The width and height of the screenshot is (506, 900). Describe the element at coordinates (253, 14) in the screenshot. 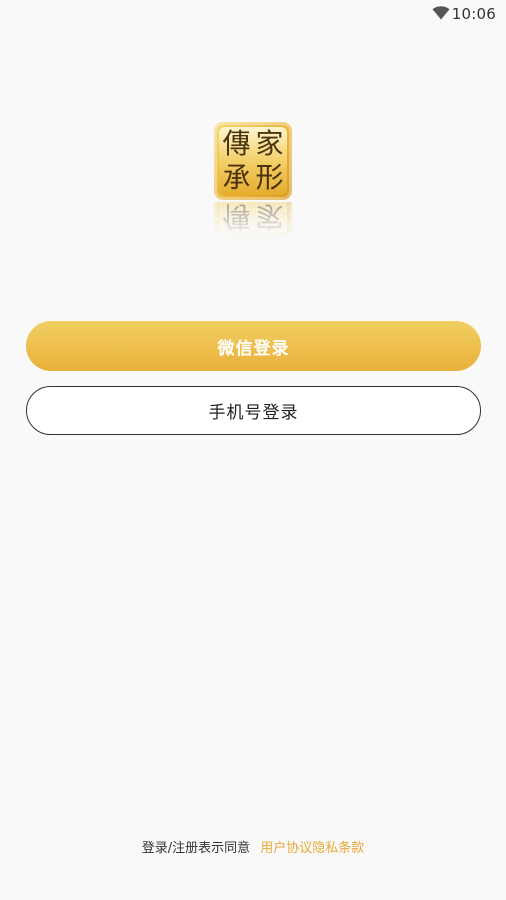

I see `status-bar: 10:06` at that location.